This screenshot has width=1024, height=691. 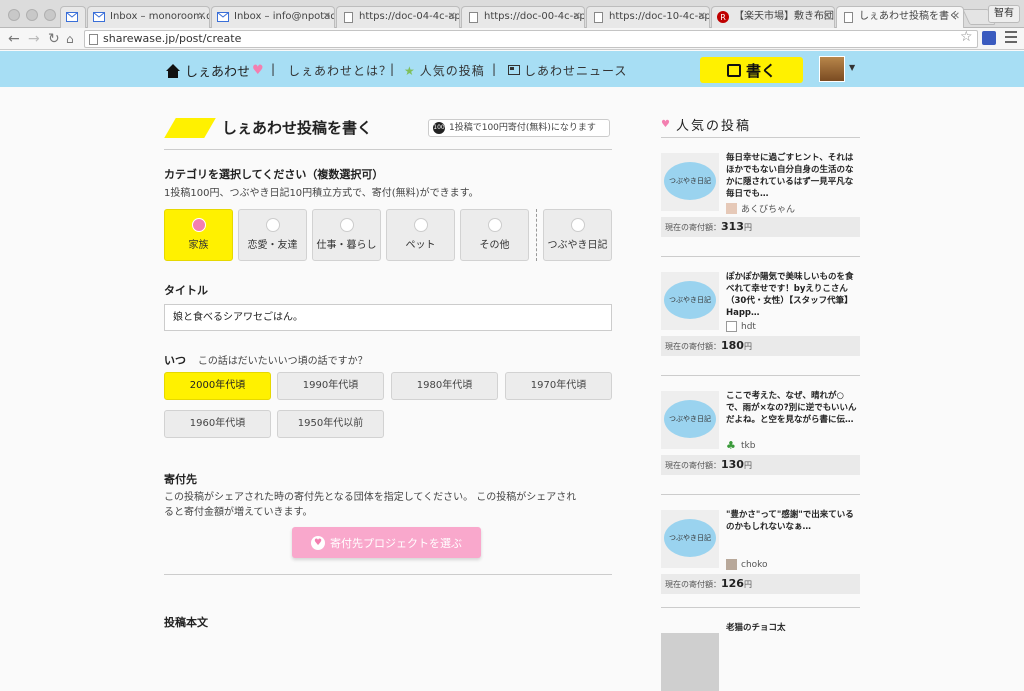 I want to click on era-1950s-earlier: 1950年代以前, so click(x=330, y=424).